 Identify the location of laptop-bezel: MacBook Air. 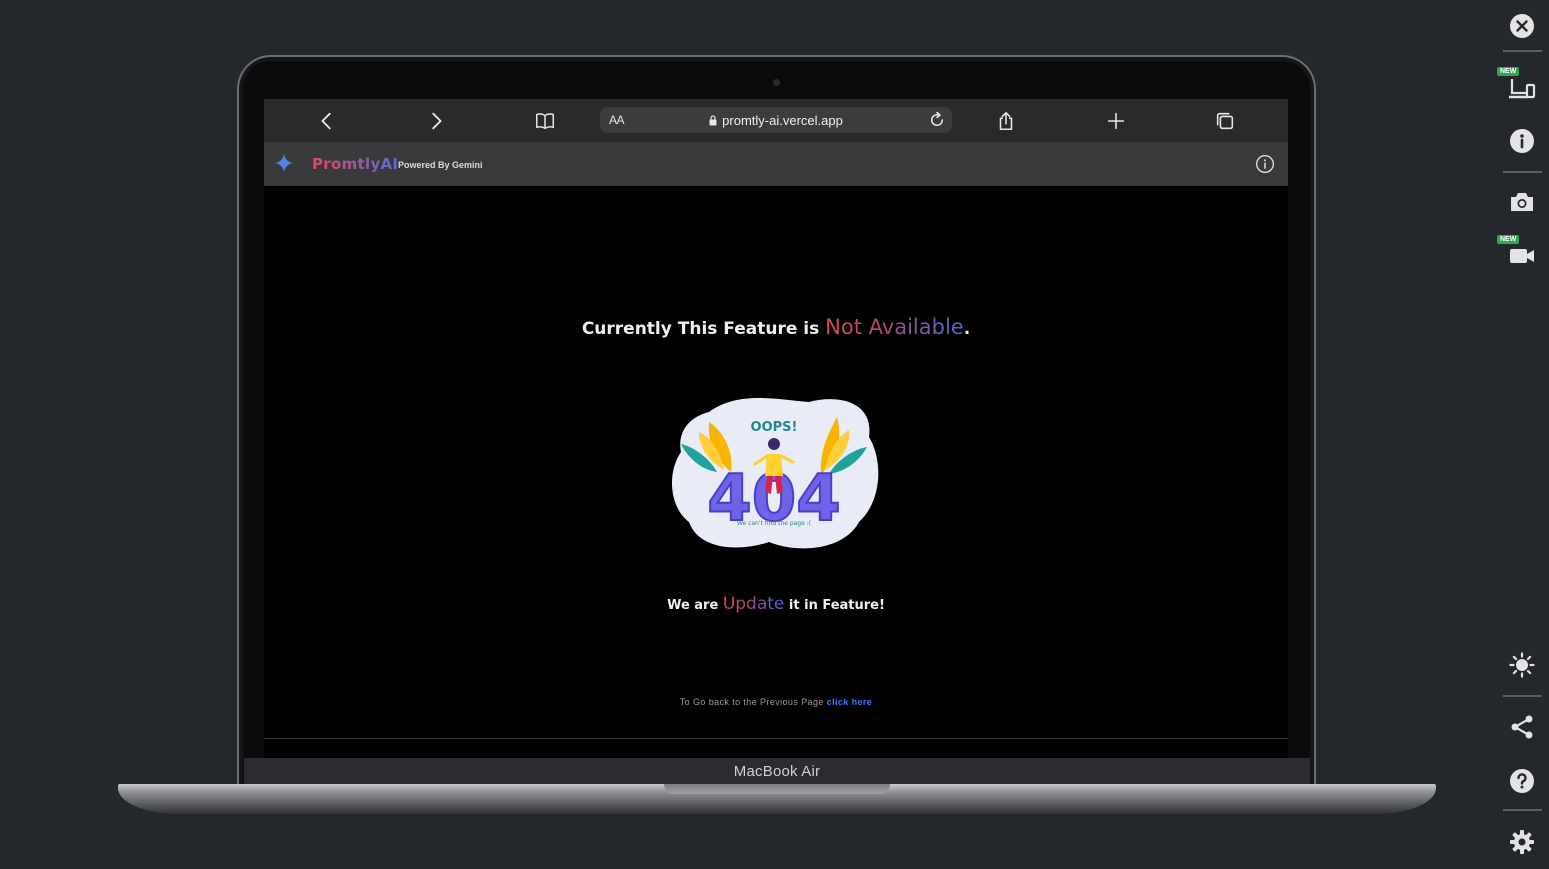
(777, 771).